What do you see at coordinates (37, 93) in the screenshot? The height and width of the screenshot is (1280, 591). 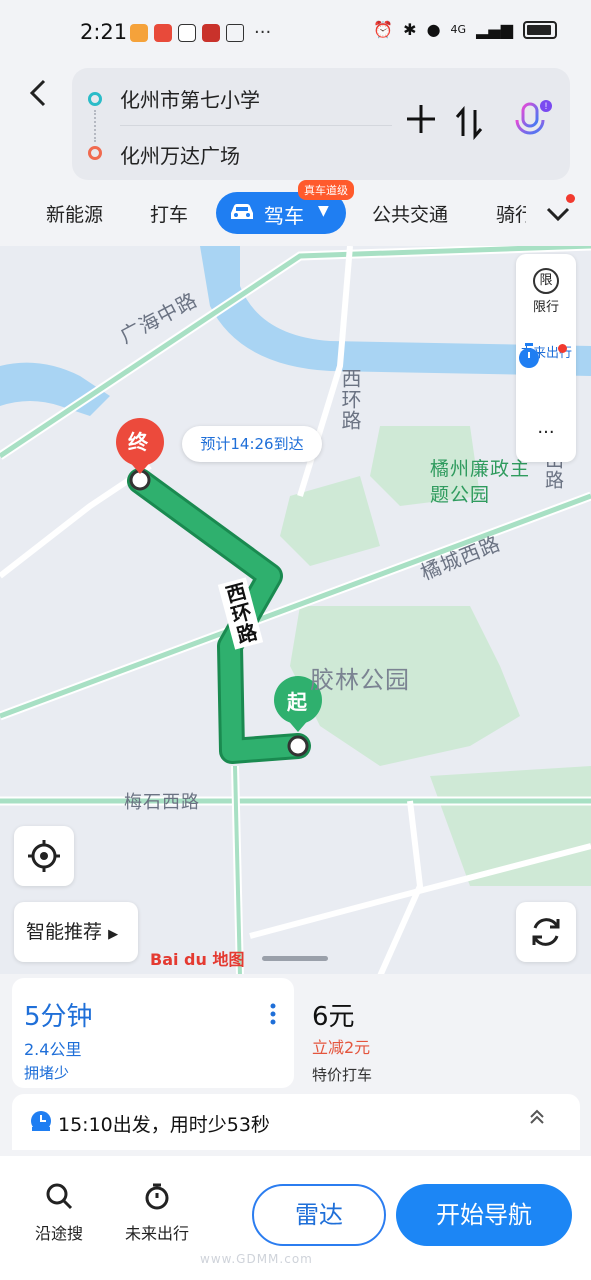 I see `chevron-left-icon` at bounding box center [37, 93].